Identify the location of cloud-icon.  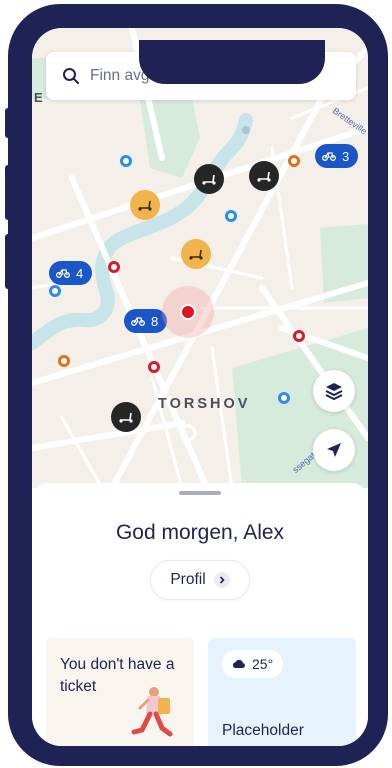
(238, 663).